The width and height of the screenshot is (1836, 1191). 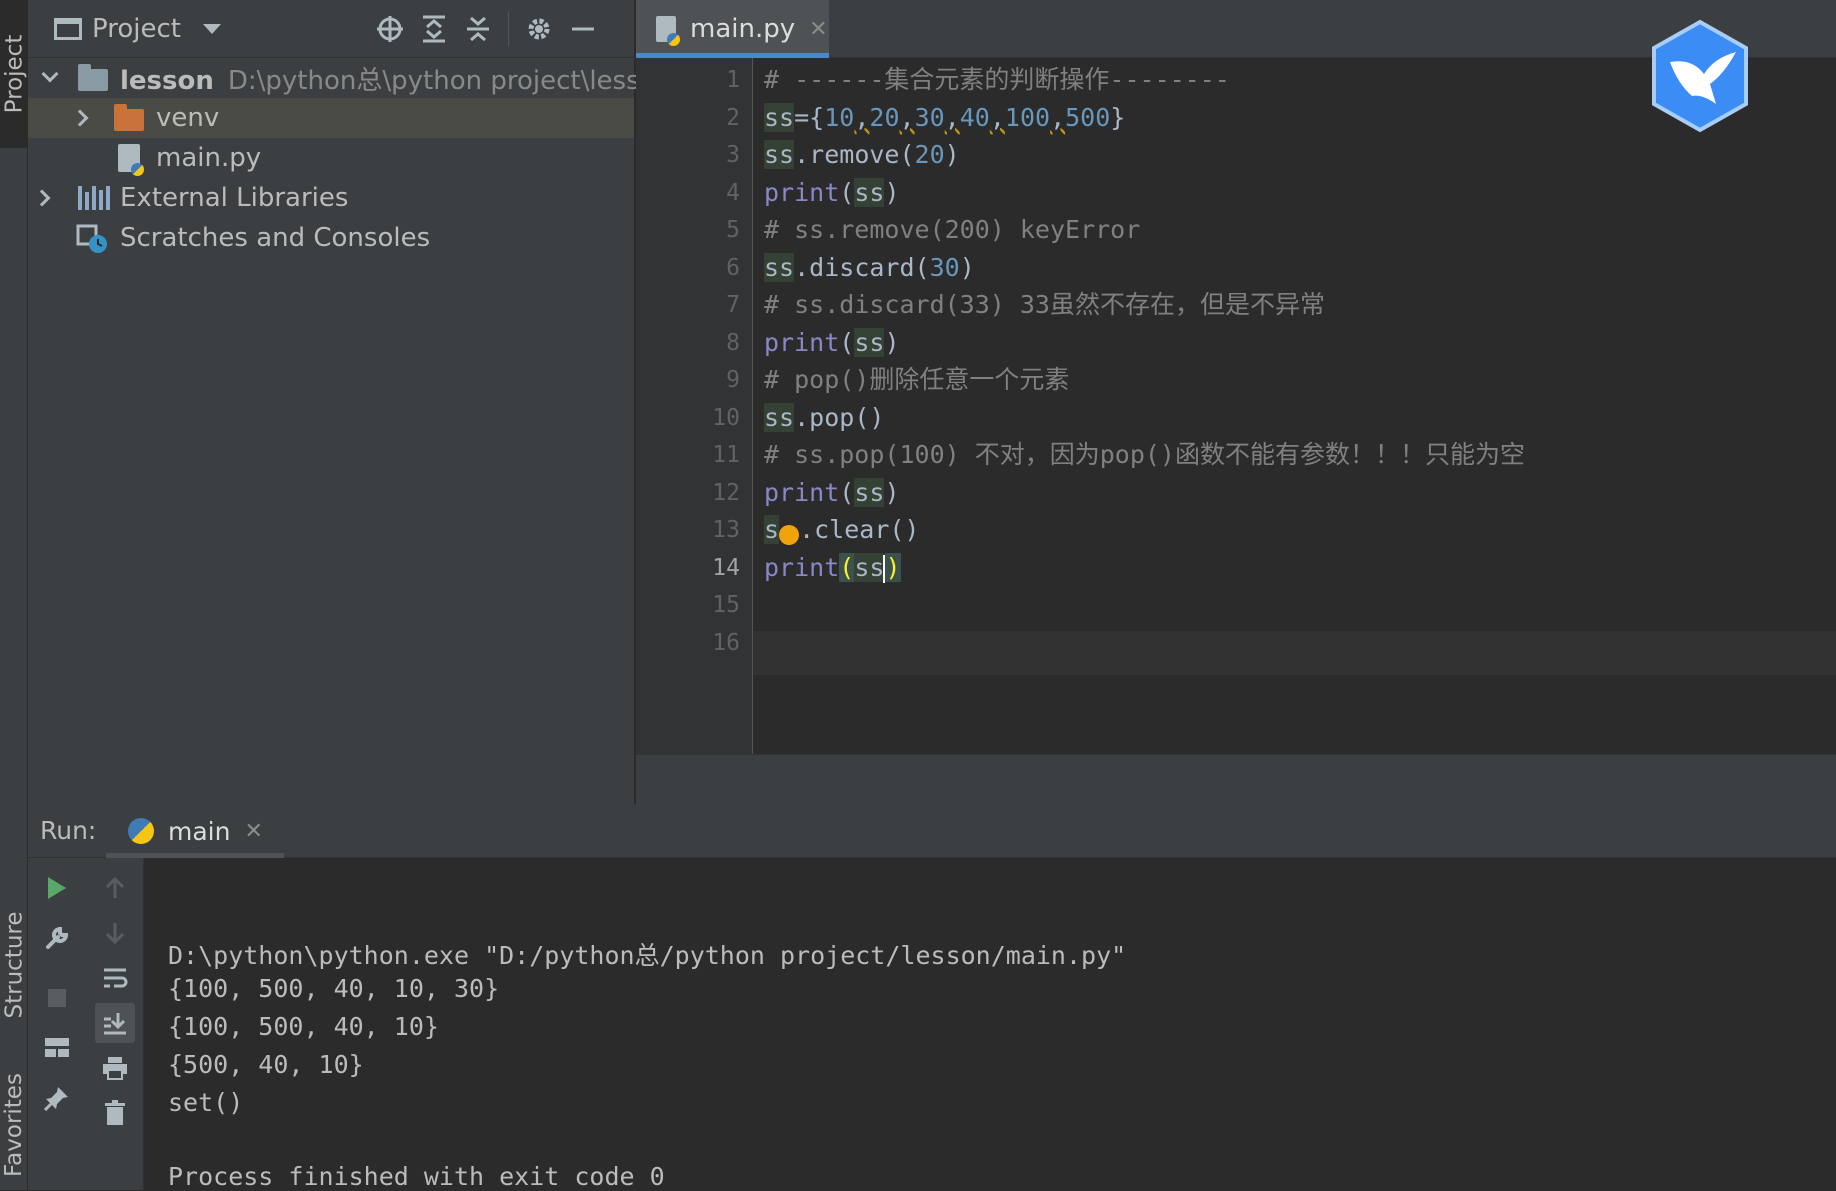 I want to click on run-toolbar-primary, so click(x=57, y=1024).